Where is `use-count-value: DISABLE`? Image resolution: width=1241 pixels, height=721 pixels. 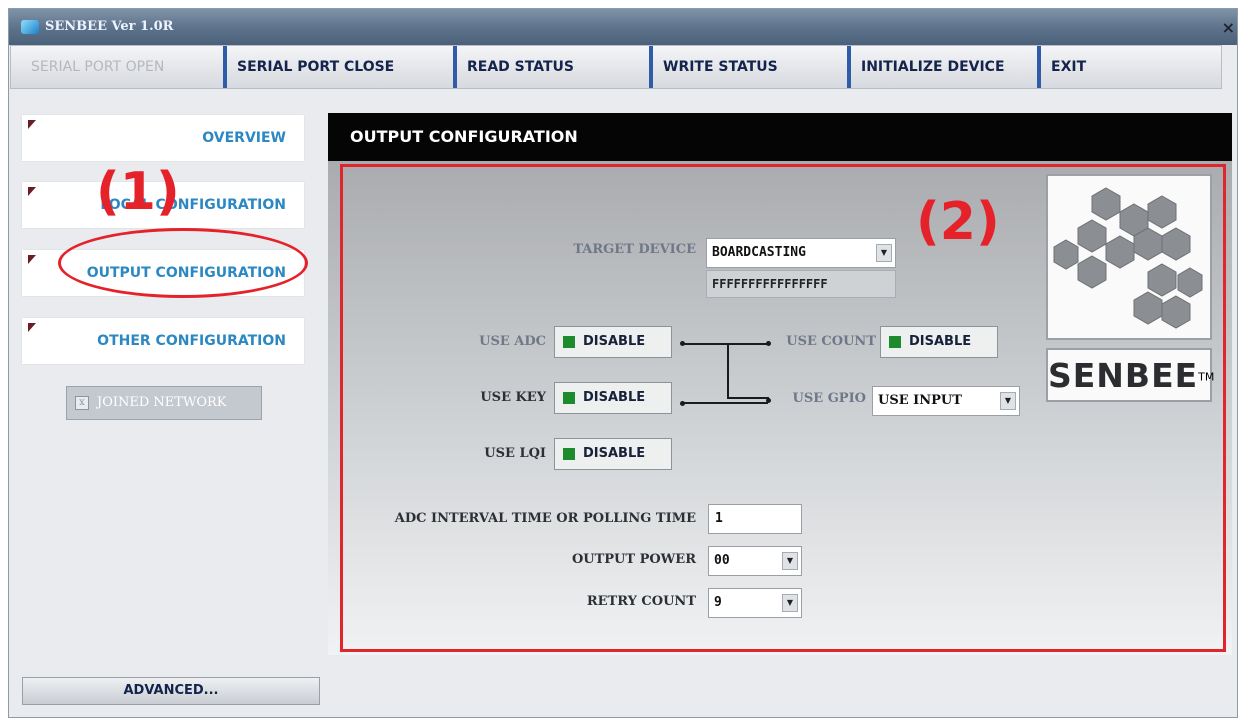
use-count-value: DISABLE is located at coordinates (940, 341).